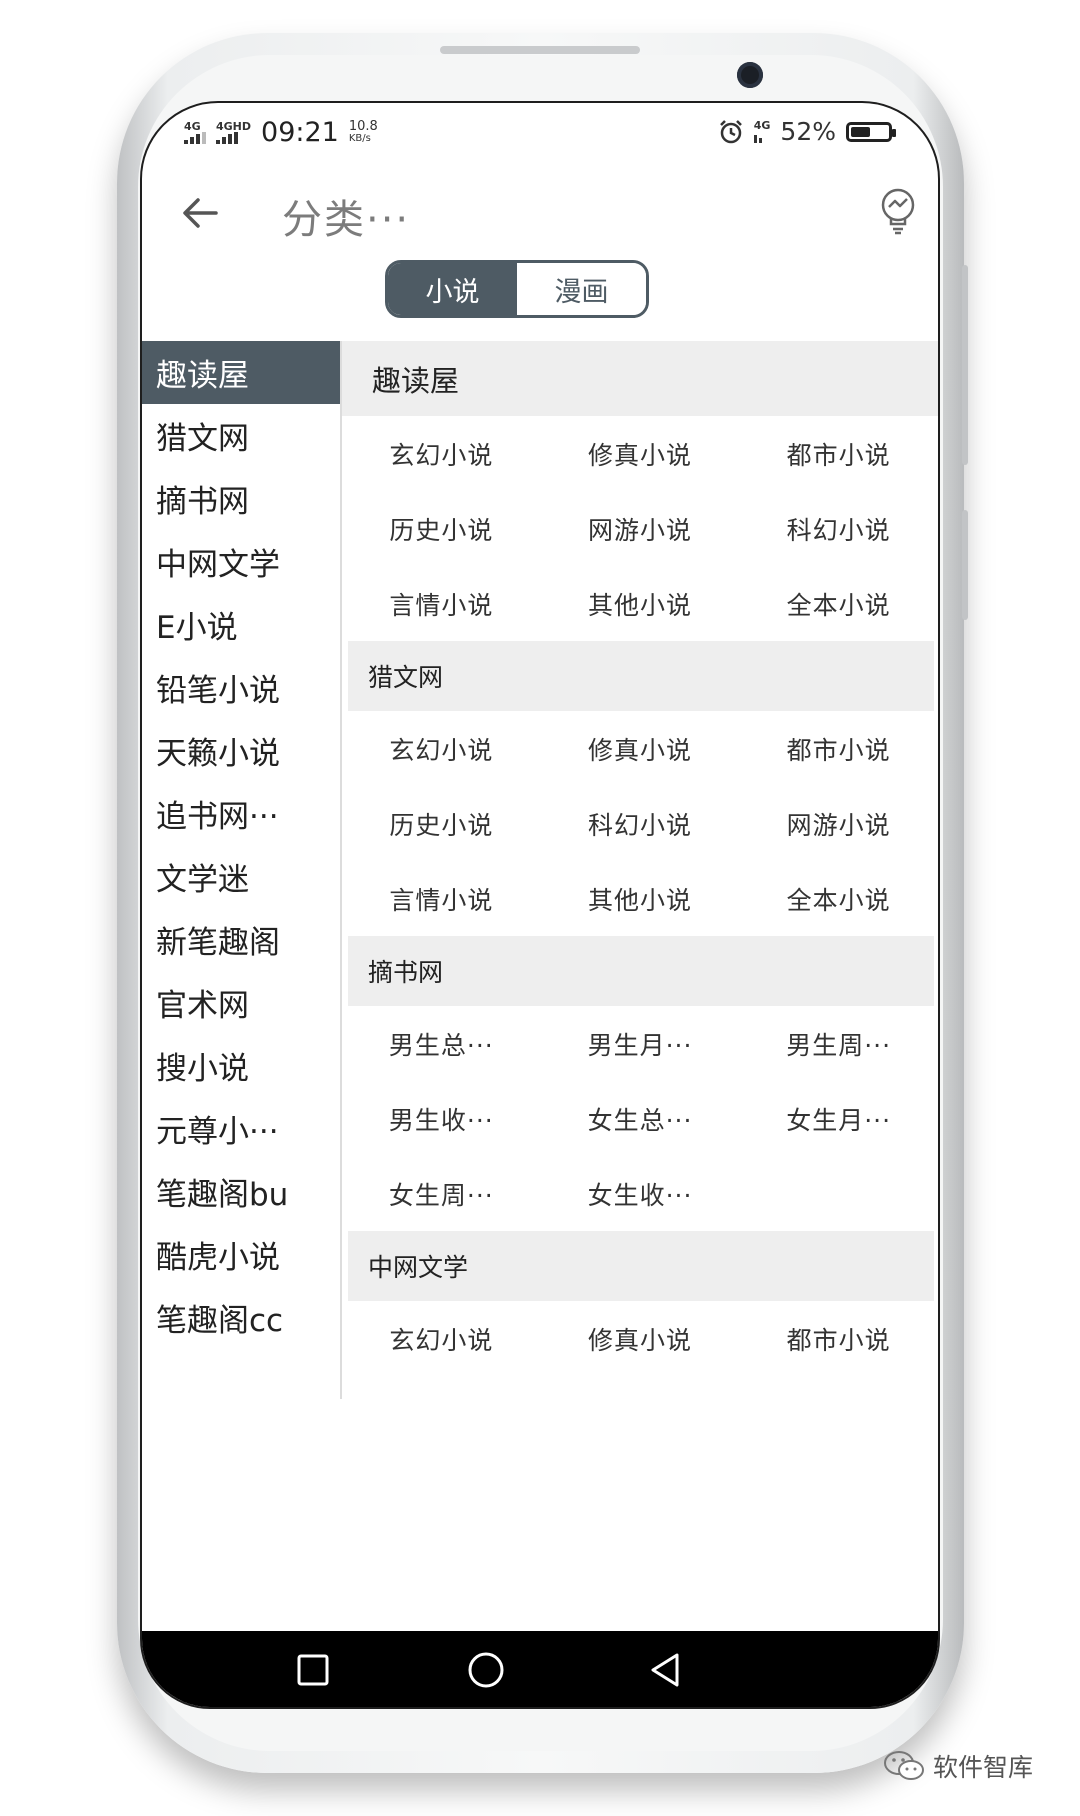 This screenshot has width=1080, height=1816. I want to click on power-button, so click(965, 565).